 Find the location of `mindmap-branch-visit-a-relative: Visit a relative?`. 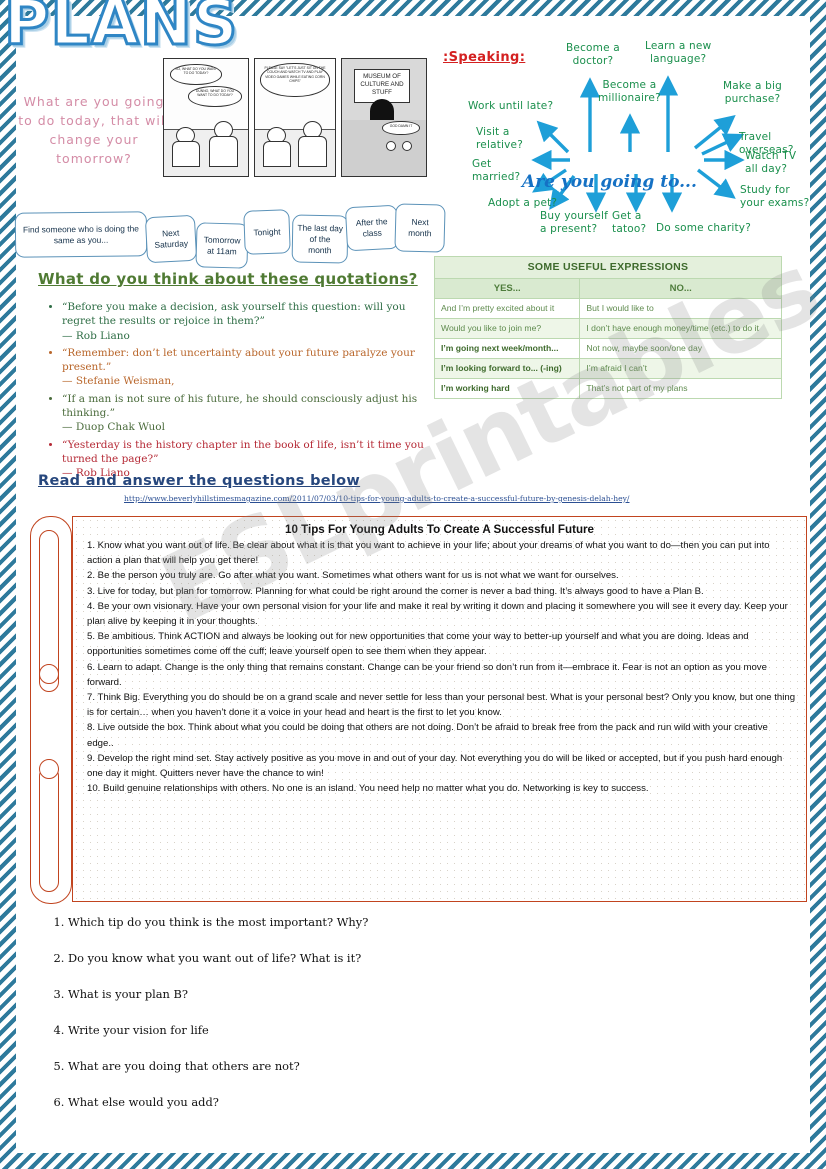

mindmap-branch-visit-a-relative: Visit a relative? is located at coordinates (499, 138).